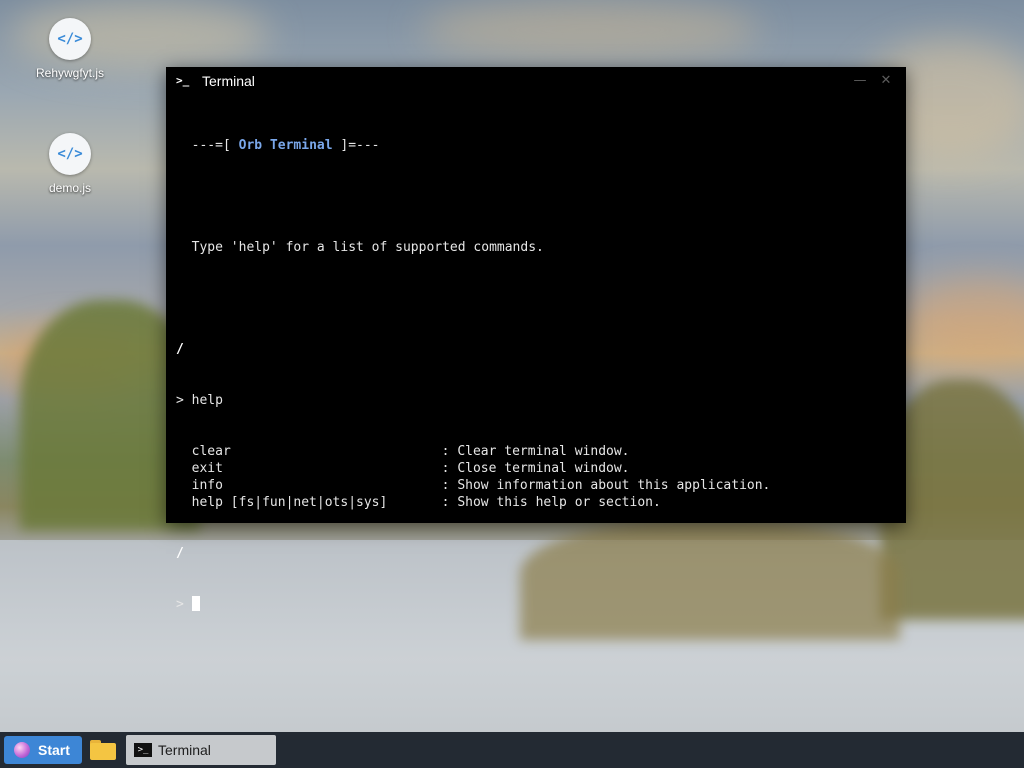  I want to click on close-icon: ✕, so click(886, 81).